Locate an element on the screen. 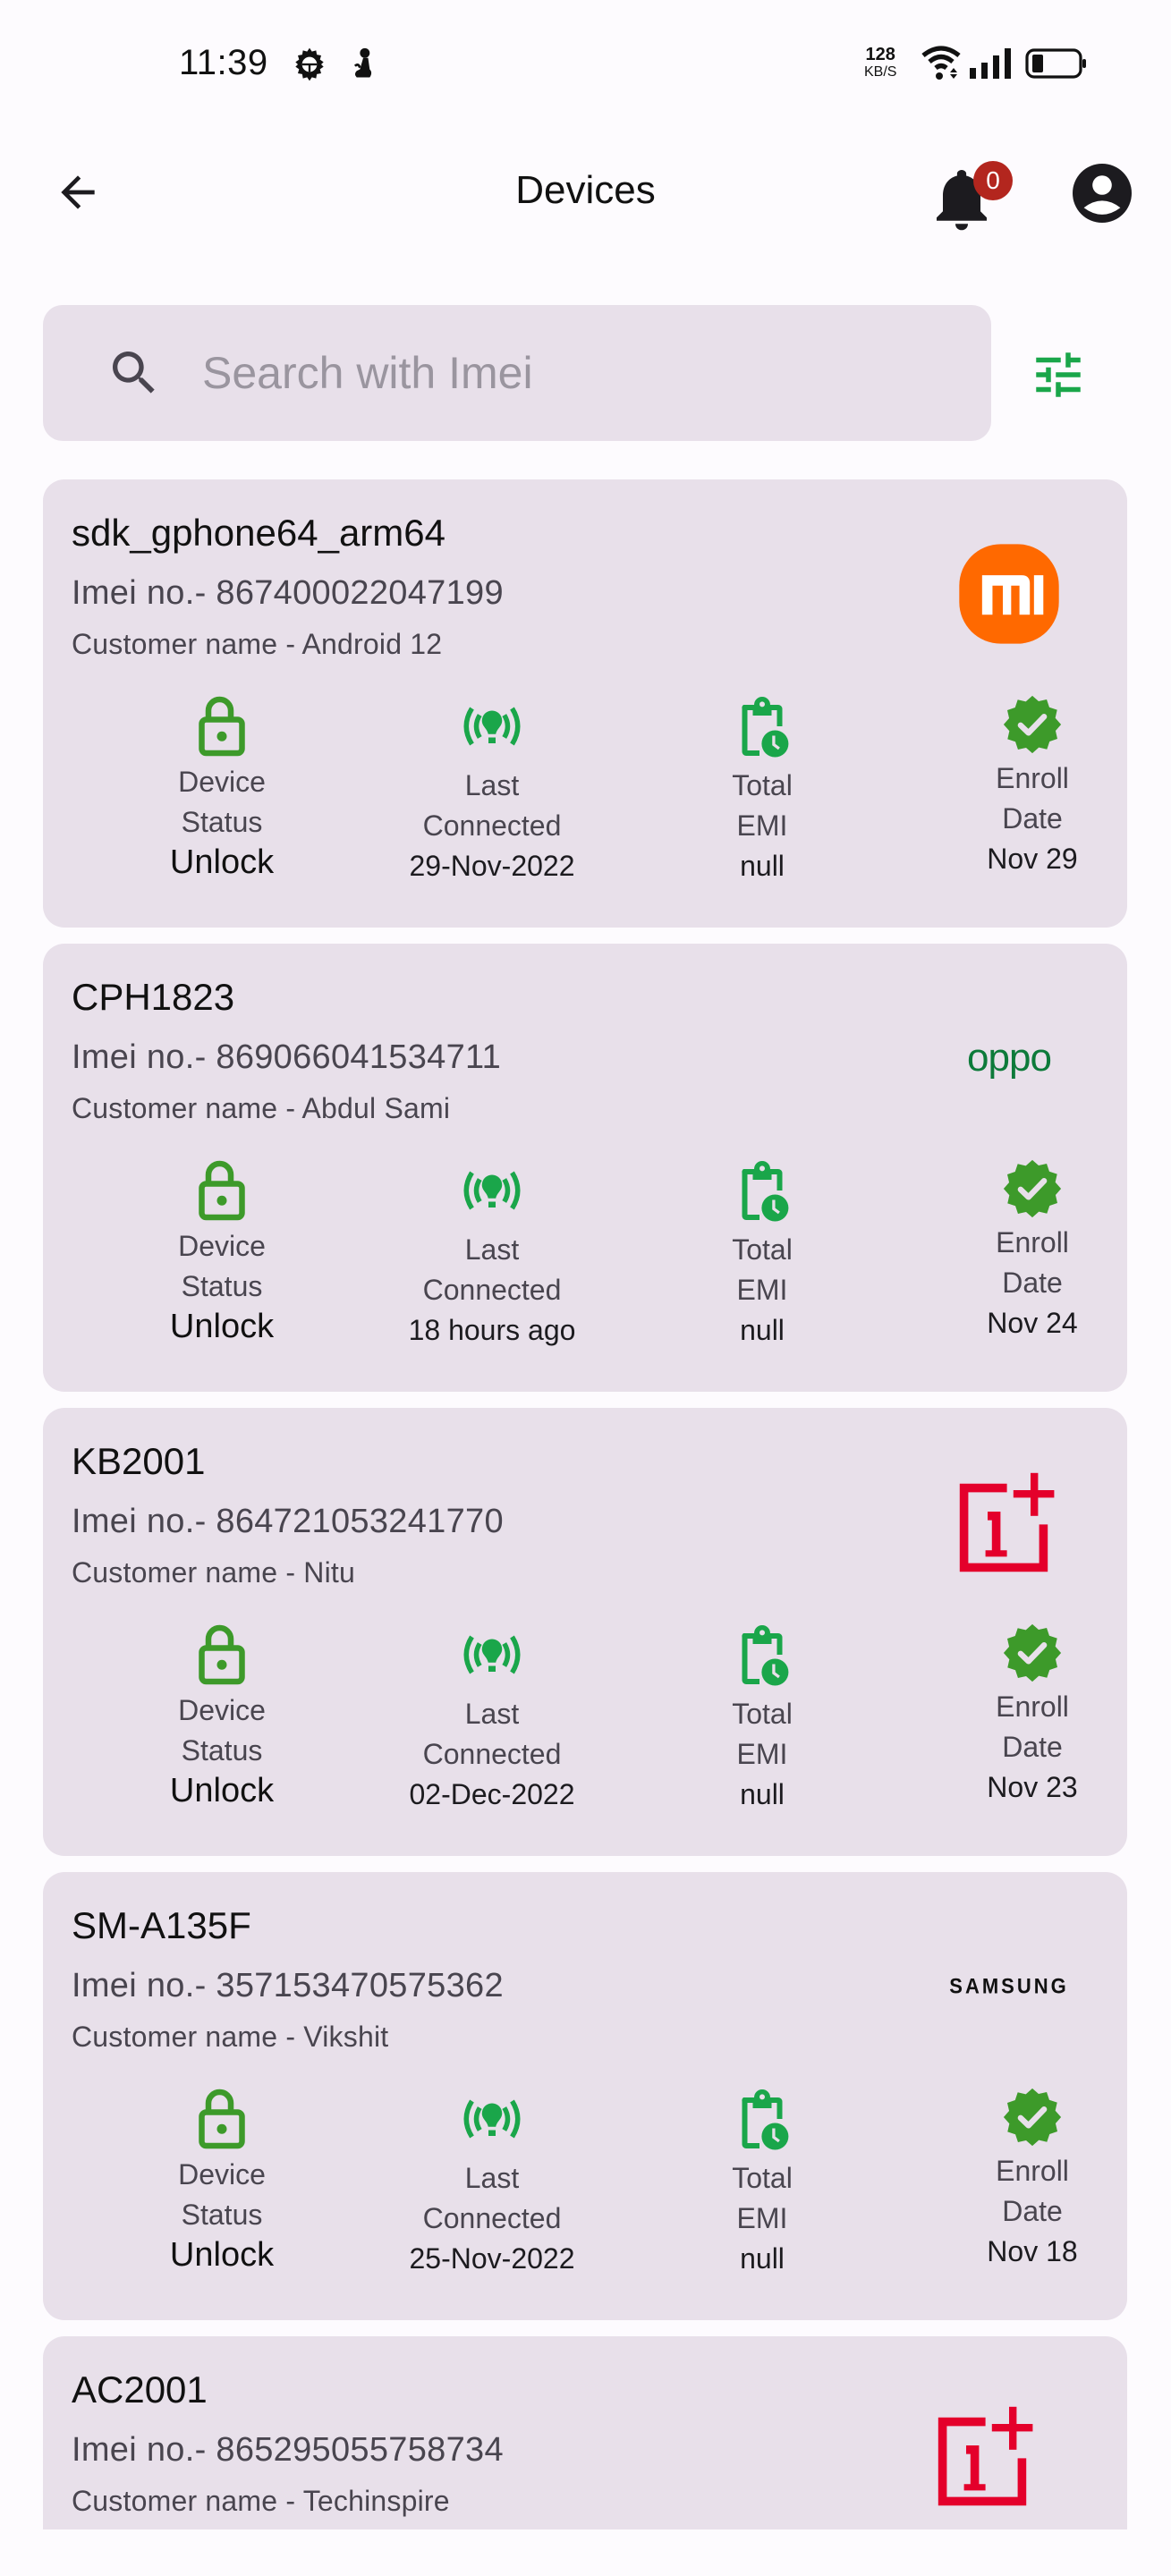 Image resolution: width=1171 pixels, height=2576 pixels. device-imei: Imei no.- 864721053241770 is located at coordinates (288, 1521).